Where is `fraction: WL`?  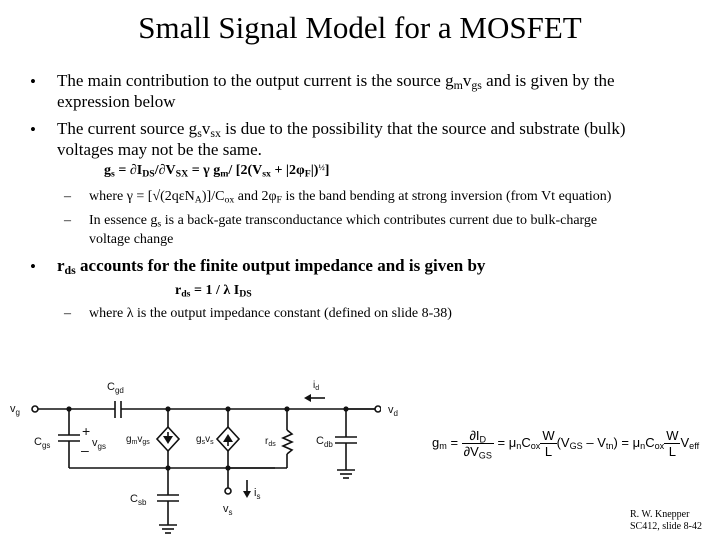 fraction: WL is located at coordinates (672, 443).